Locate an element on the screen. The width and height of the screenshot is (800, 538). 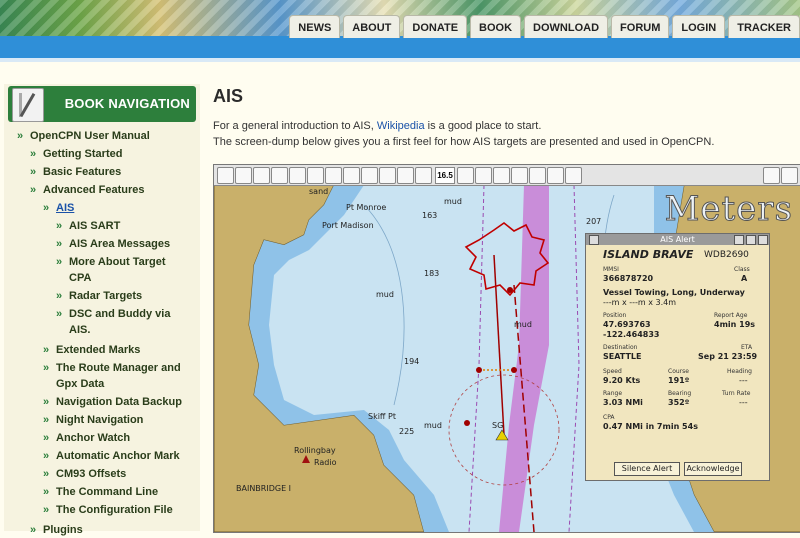
toolbar-mob-icon is located at coordinates (573, 175).